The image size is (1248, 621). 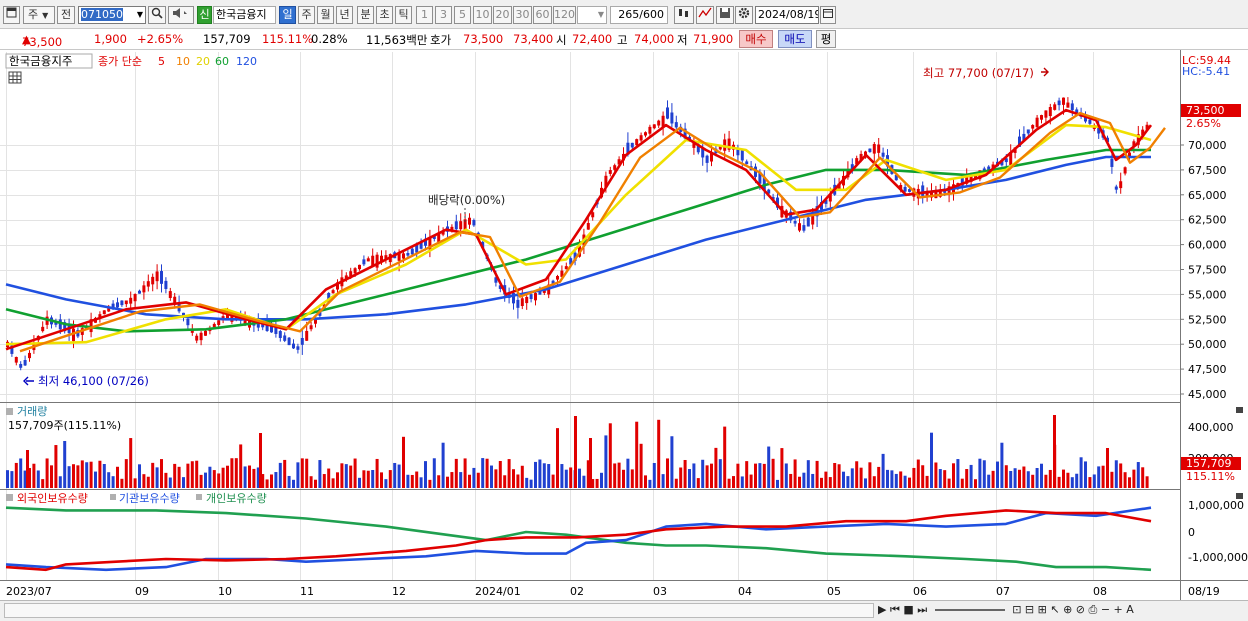 What do you see at coordinates (542, 15) in the screenshot?
I see `minute-60-button: 60` at bounding box center [542, 15].